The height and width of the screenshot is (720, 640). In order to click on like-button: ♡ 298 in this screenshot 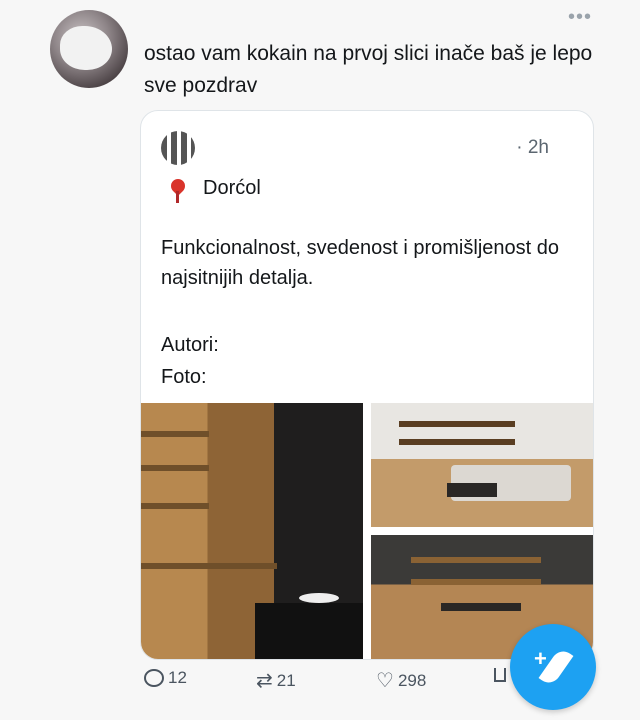, I will do `click(401, 680)`.